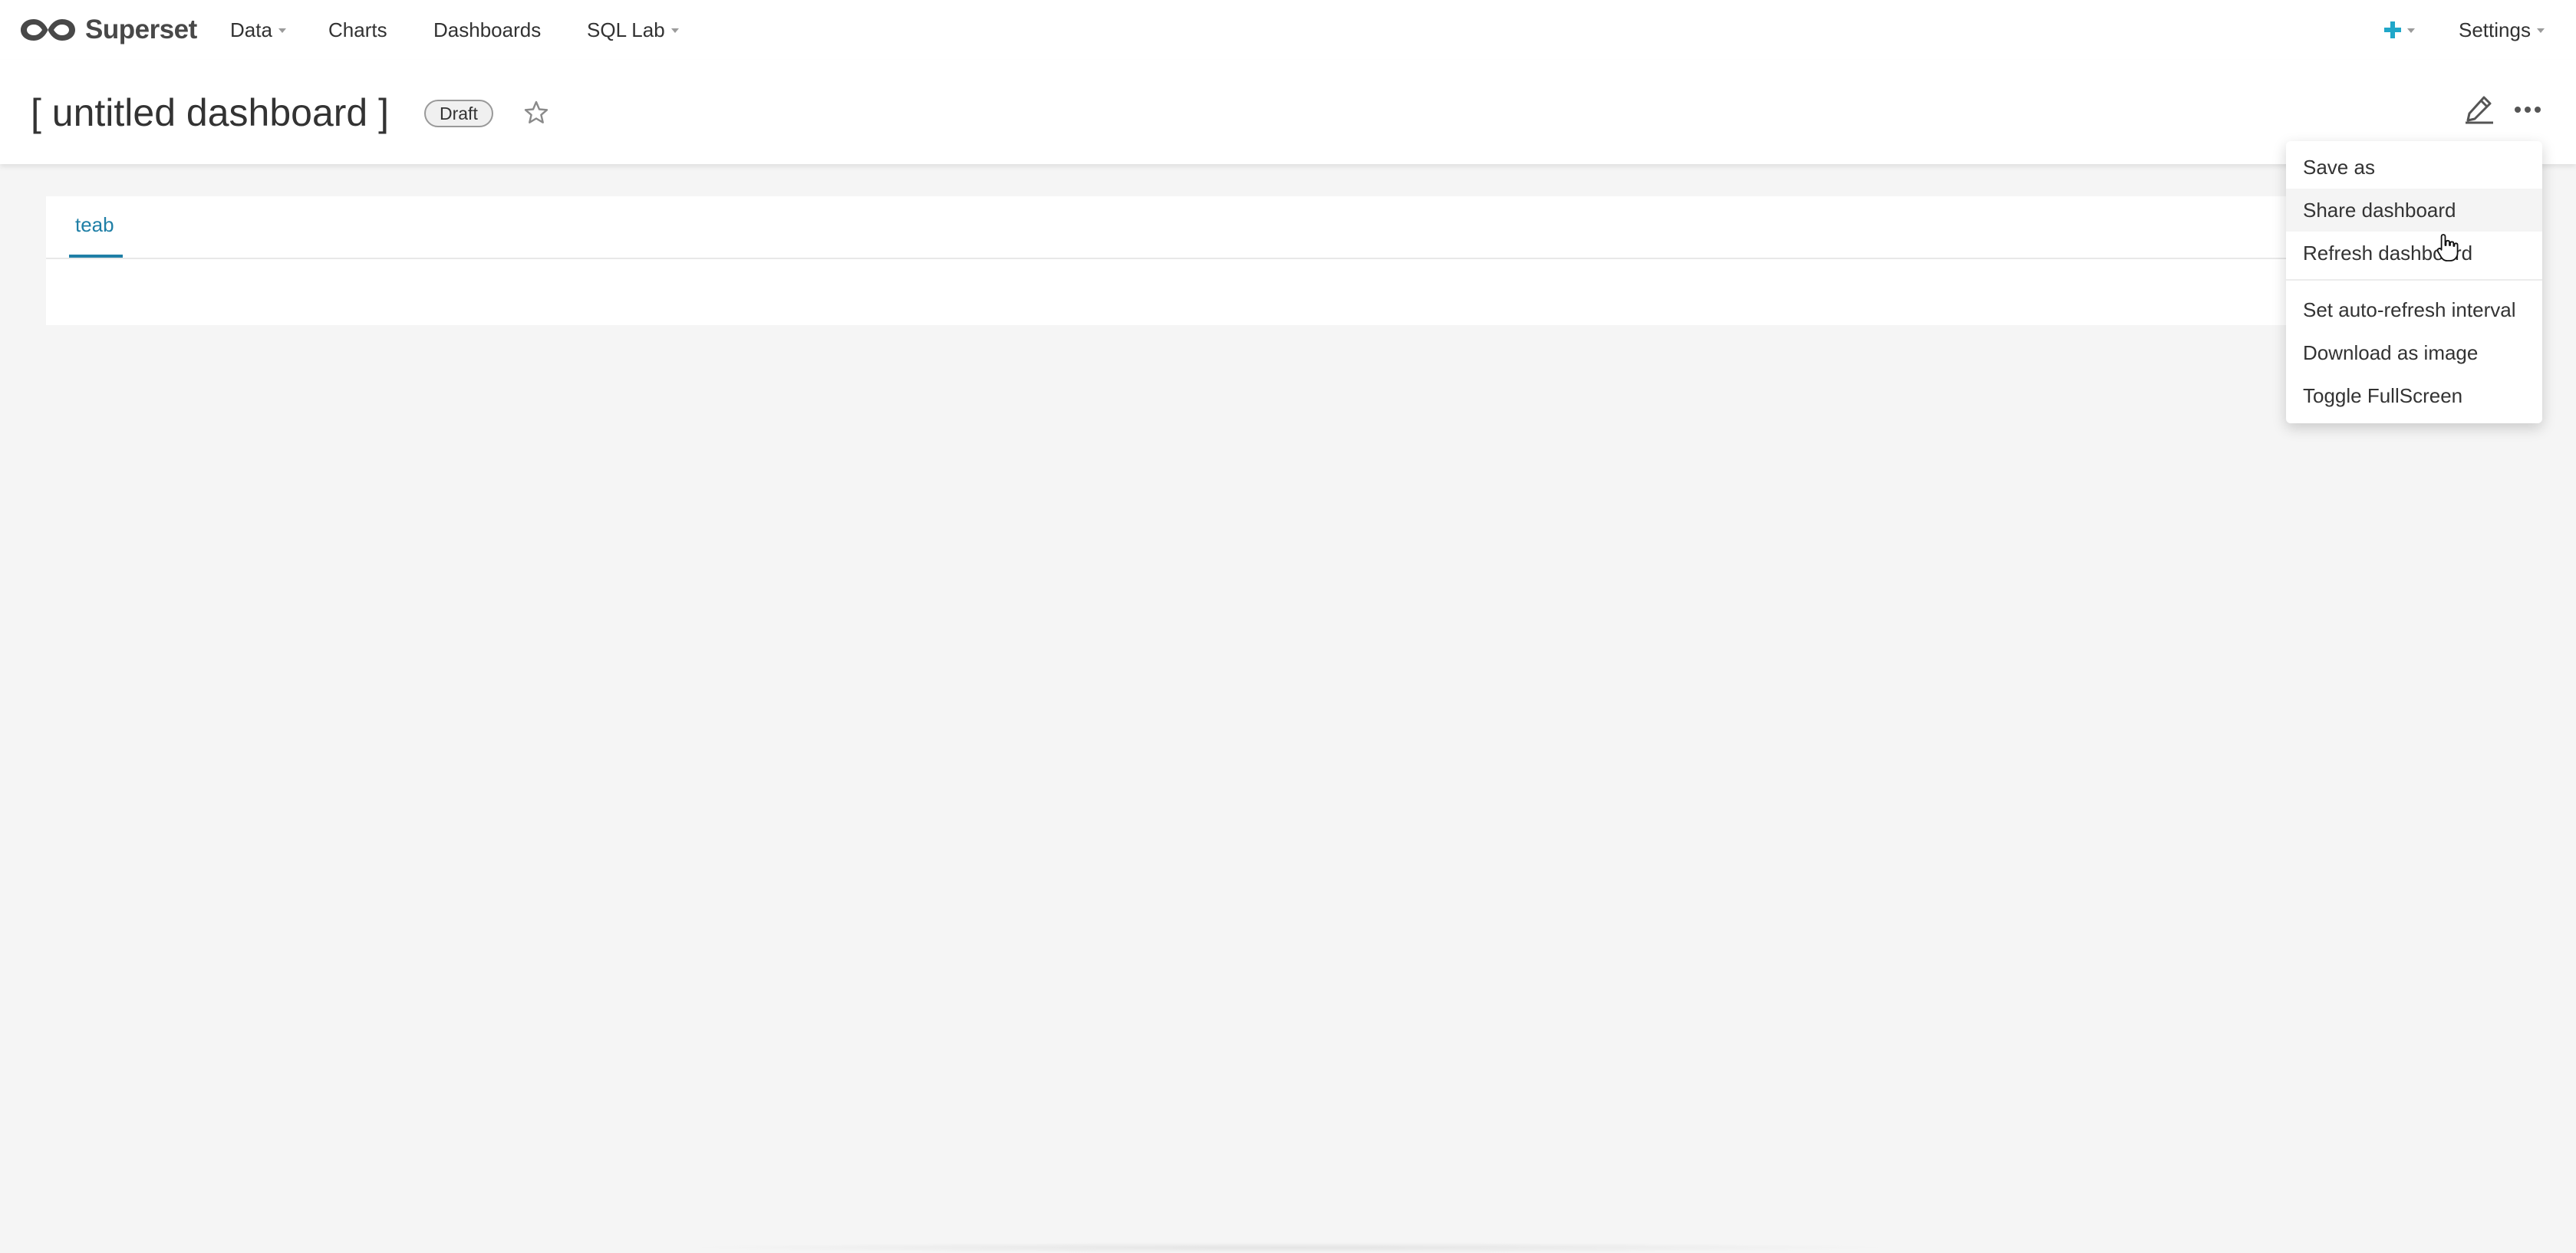  I want to click on nav-dashboards-link: Dashboards, so click(487, 30).